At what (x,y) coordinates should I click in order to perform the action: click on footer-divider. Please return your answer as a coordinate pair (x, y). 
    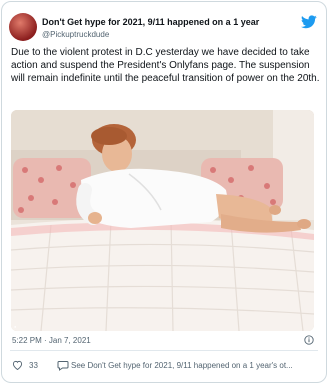
    Looking at the image, I should click on (164, 350).